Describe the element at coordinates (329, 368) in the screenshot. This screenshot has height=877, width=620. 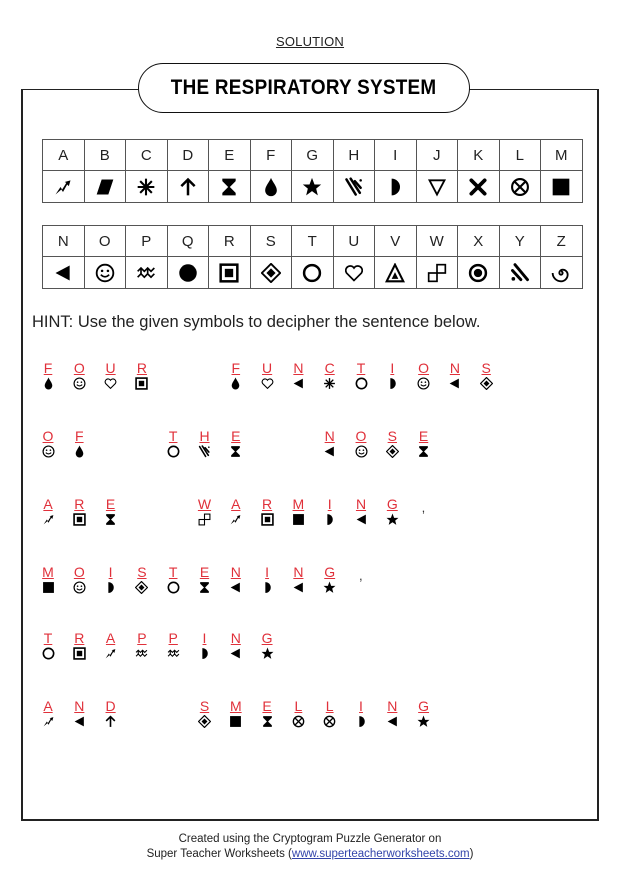
I see `answer-letter: C` at that location.